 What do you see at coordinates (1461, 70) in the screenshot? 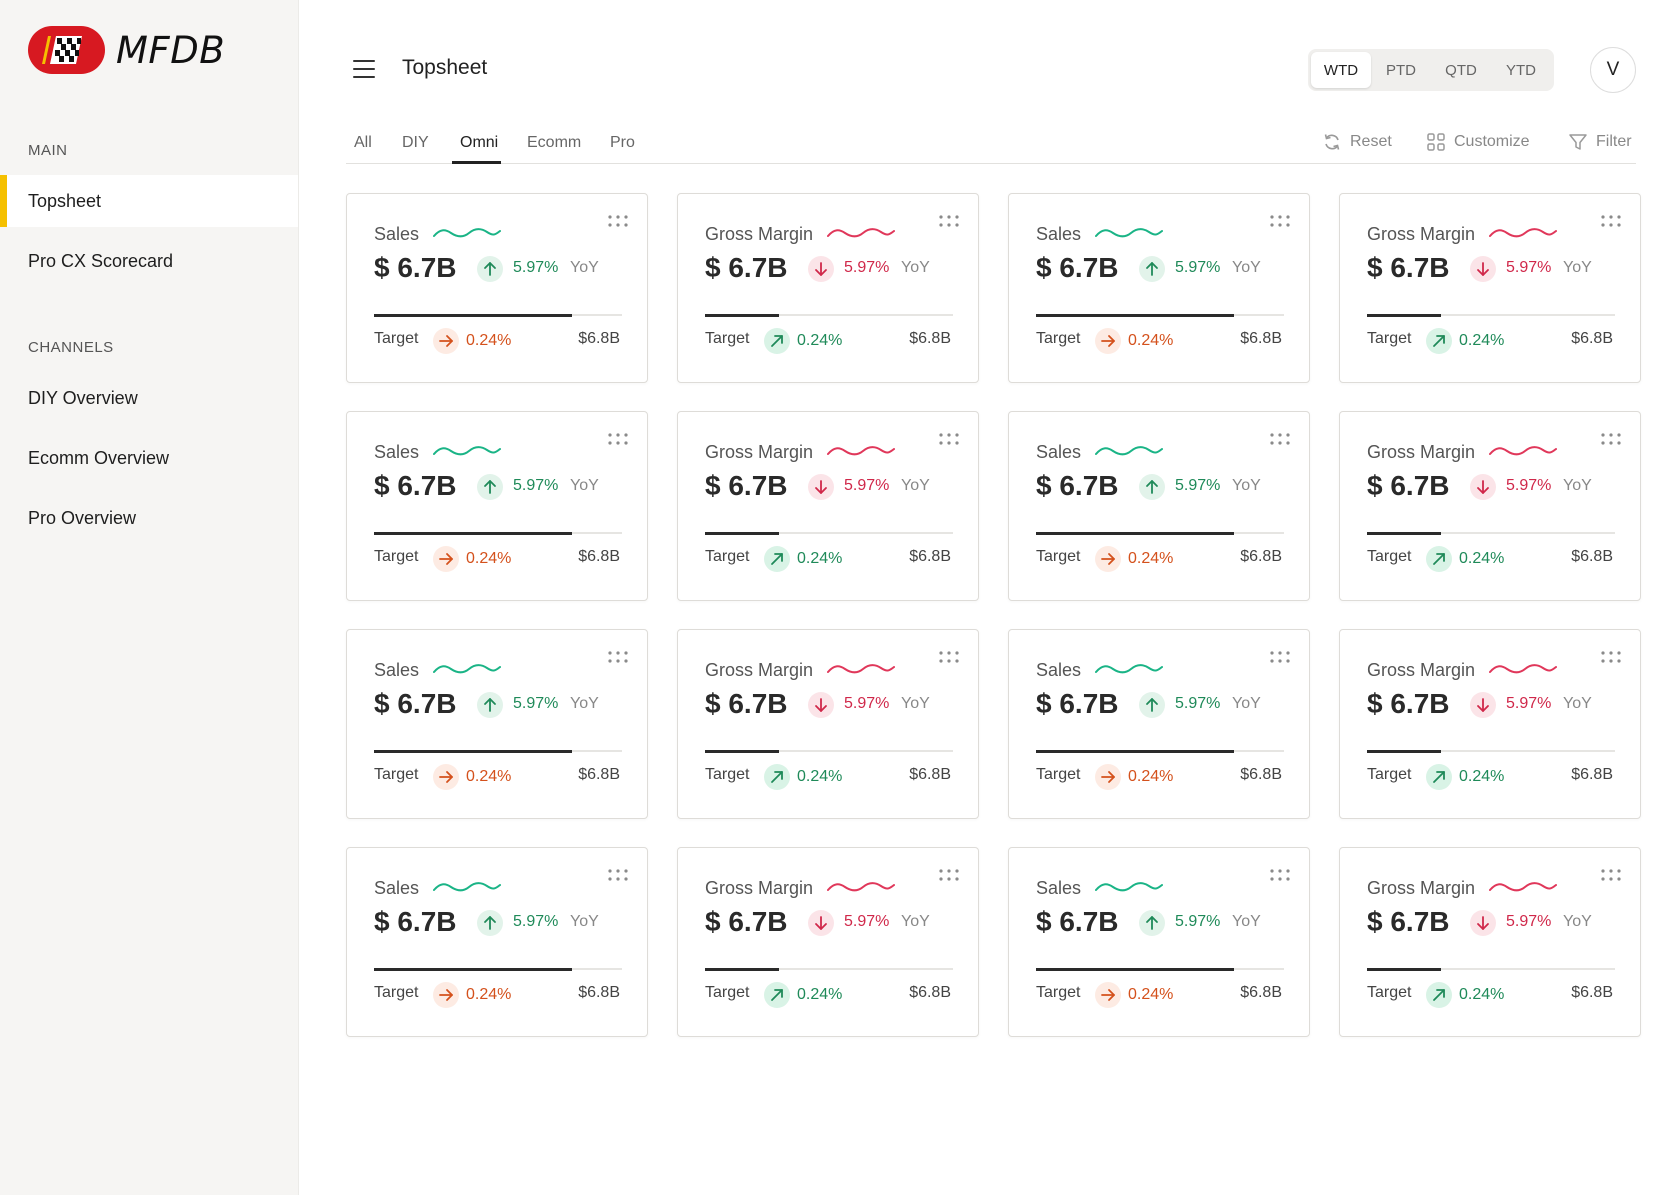
I see `period-qtd-button: QTD` at bounding box center [1461, 70].